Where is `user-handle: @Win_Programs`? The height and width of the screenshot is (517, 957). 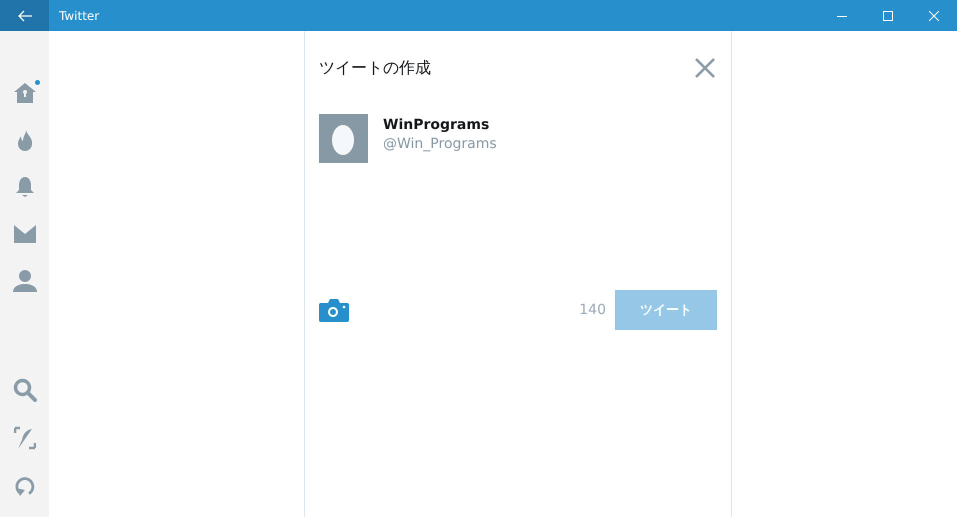
user-handle: @Win_Programs is located at coordinates (440, 144).